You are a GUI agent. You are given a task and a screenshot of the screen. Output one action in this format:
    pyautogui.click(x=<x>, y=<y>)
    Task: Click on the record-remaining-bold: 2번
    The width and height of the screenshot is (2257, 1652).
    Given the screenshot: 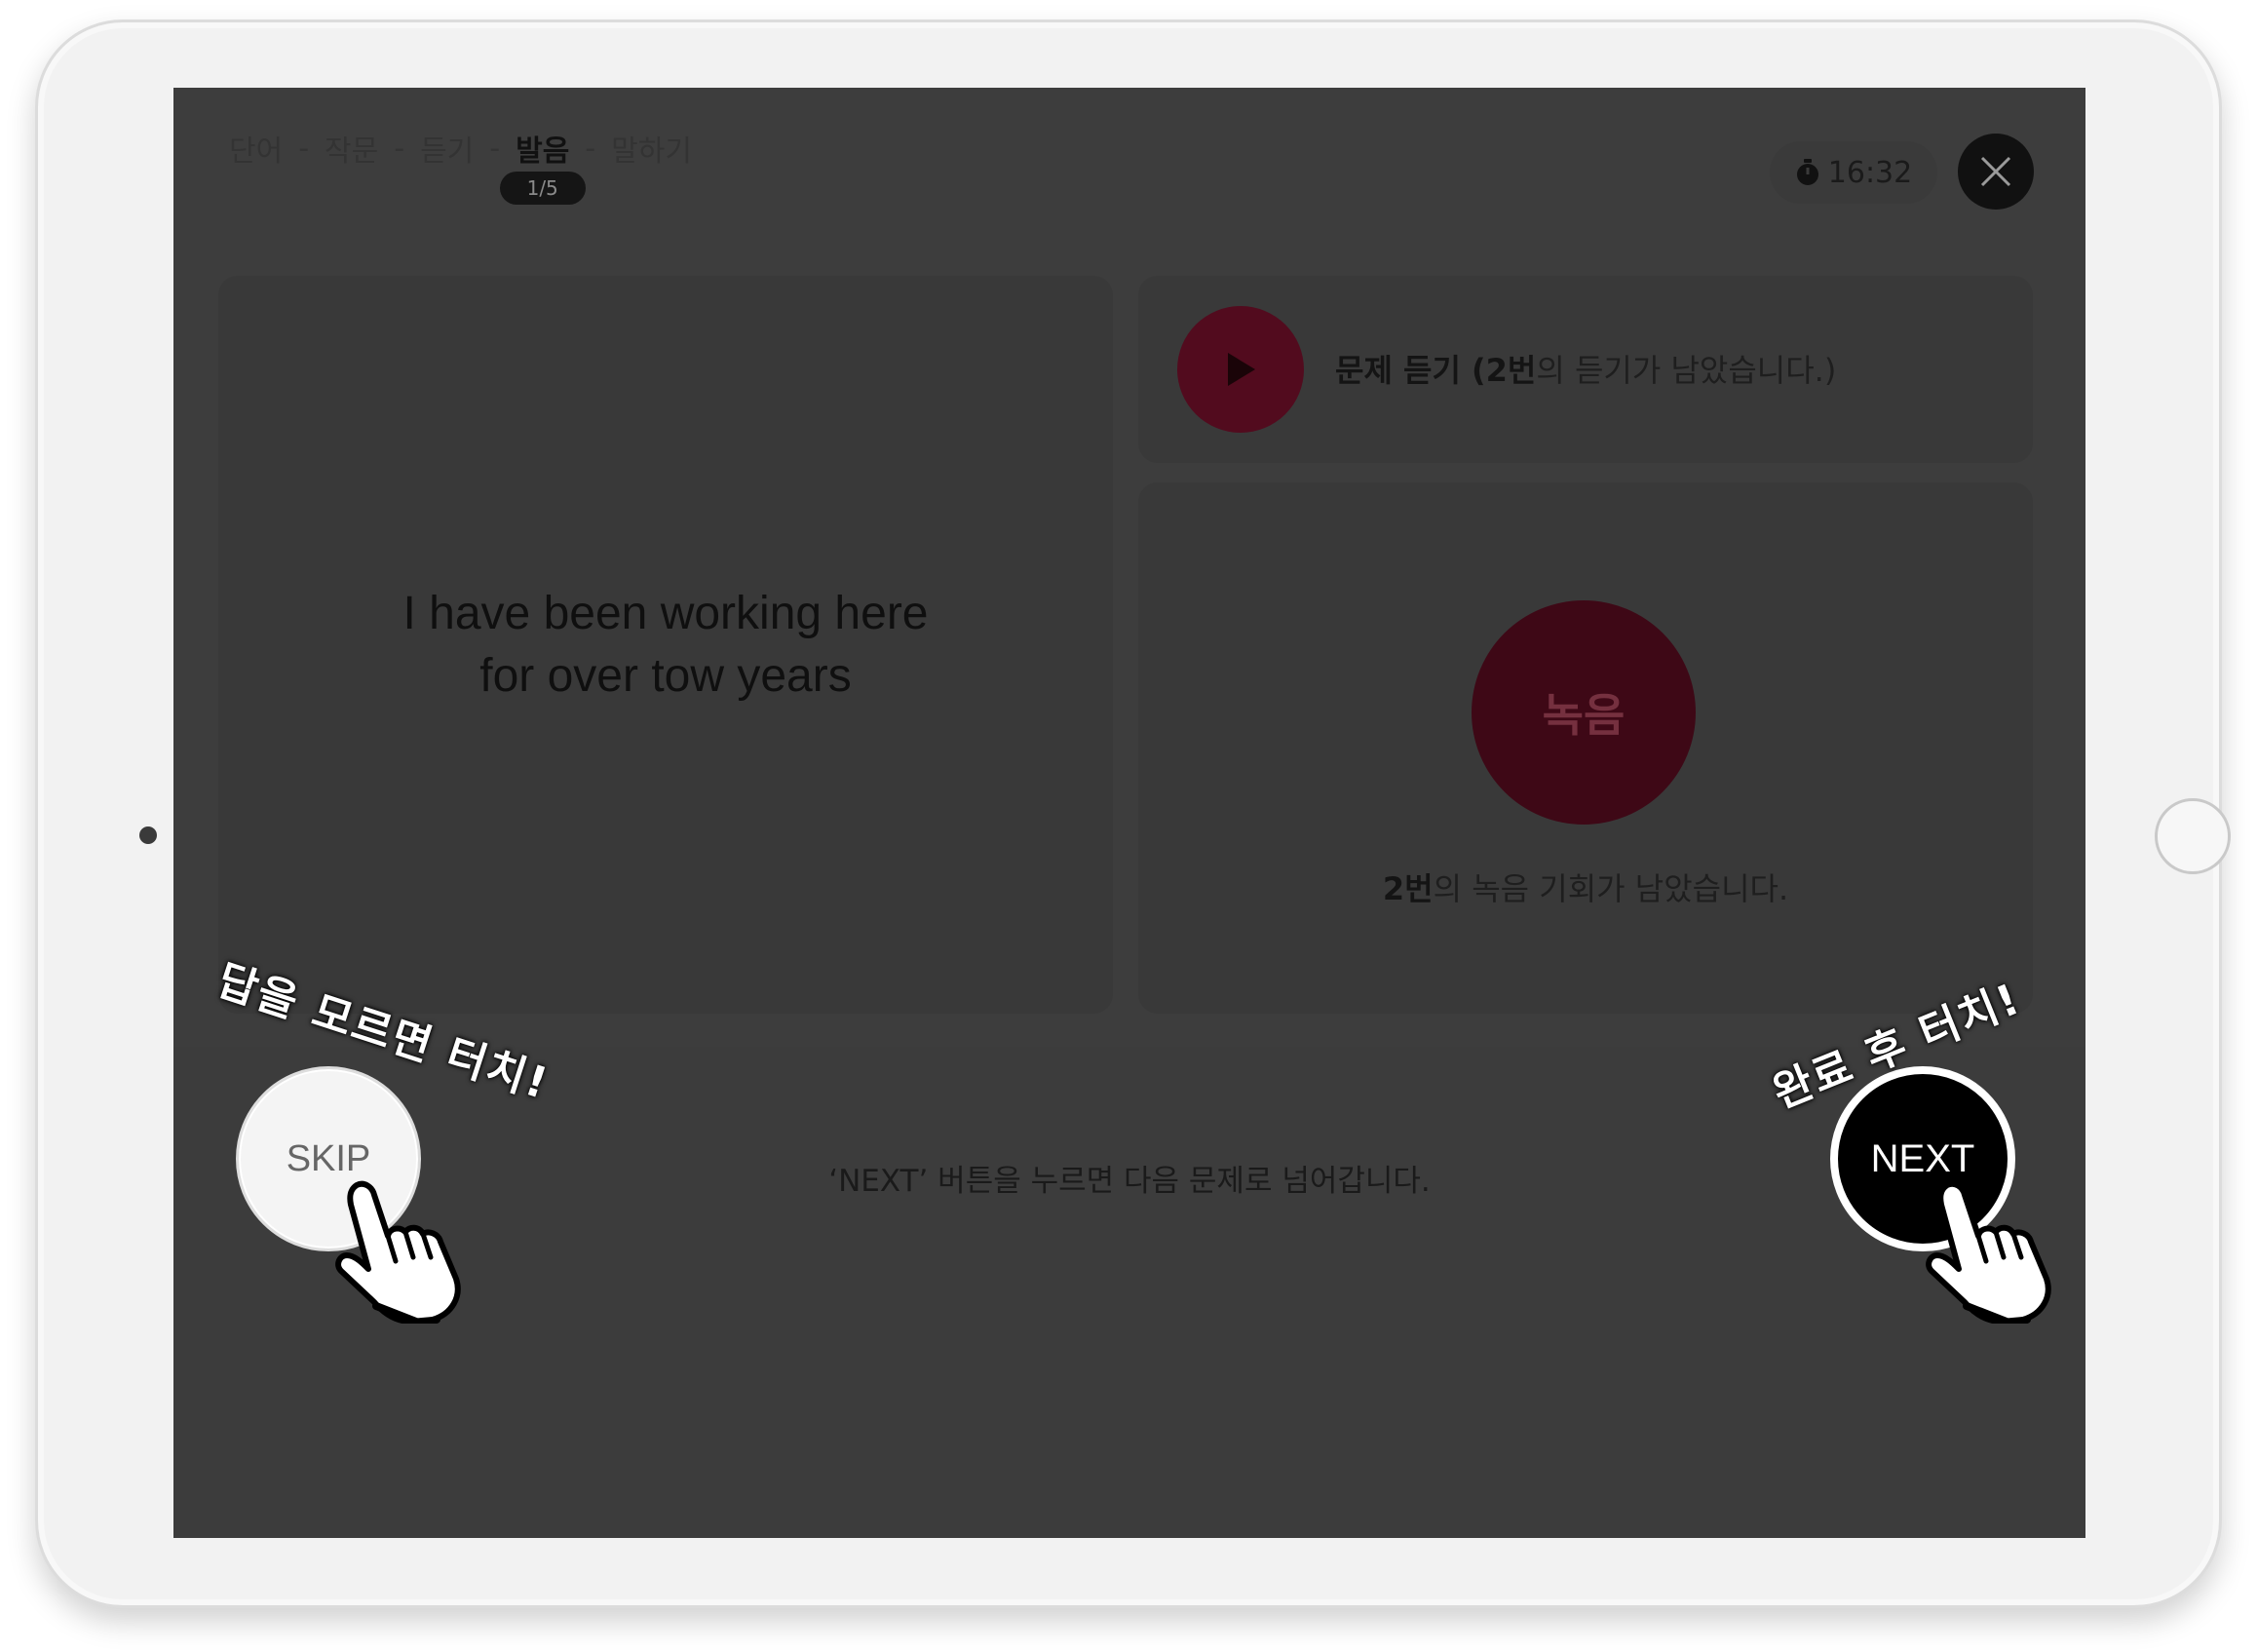 What is the action you would take?
    pyautogui.click(x=1408, y=888)
    